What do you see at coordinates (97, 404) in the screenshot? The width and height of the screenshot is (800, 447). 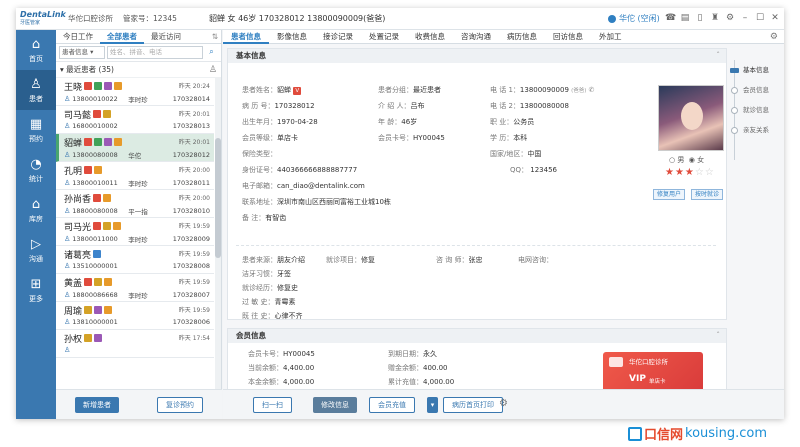 I see `add-patient-button: 新增患者` at bounding box center [97, 404].